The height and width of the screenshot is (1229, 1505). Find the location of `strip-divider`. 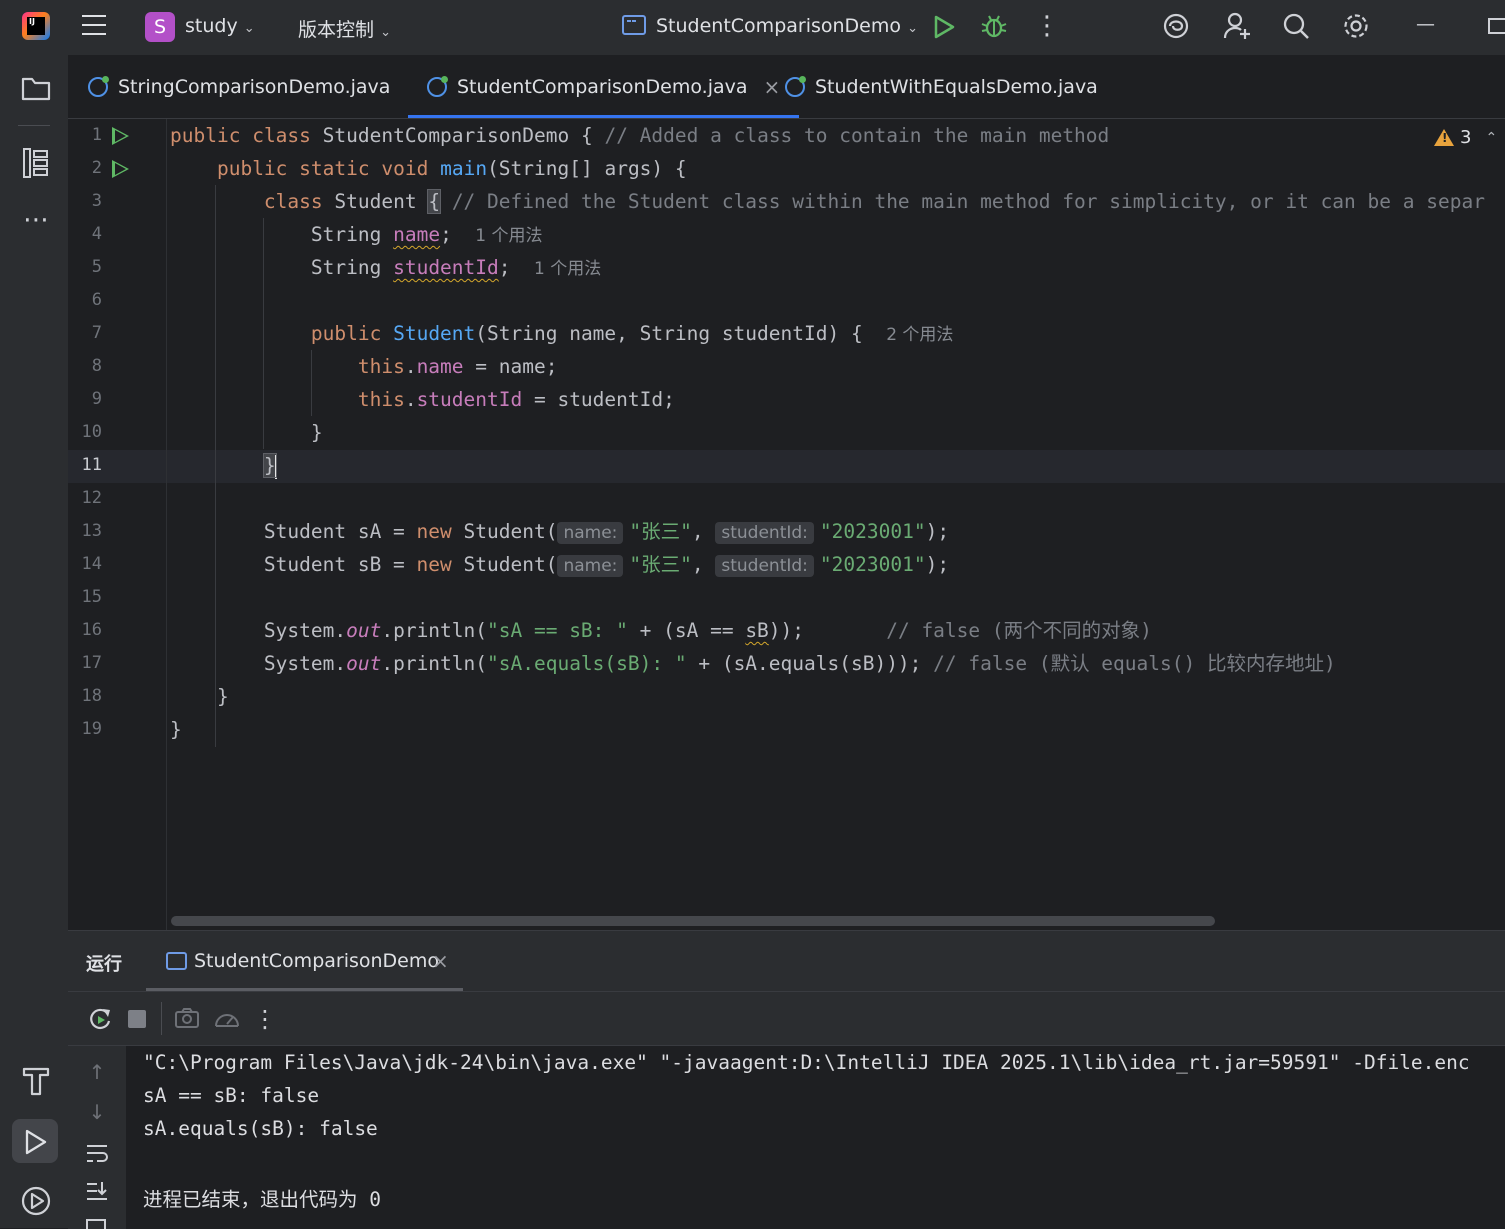

strip-divider is located at coordinates (34, 125).